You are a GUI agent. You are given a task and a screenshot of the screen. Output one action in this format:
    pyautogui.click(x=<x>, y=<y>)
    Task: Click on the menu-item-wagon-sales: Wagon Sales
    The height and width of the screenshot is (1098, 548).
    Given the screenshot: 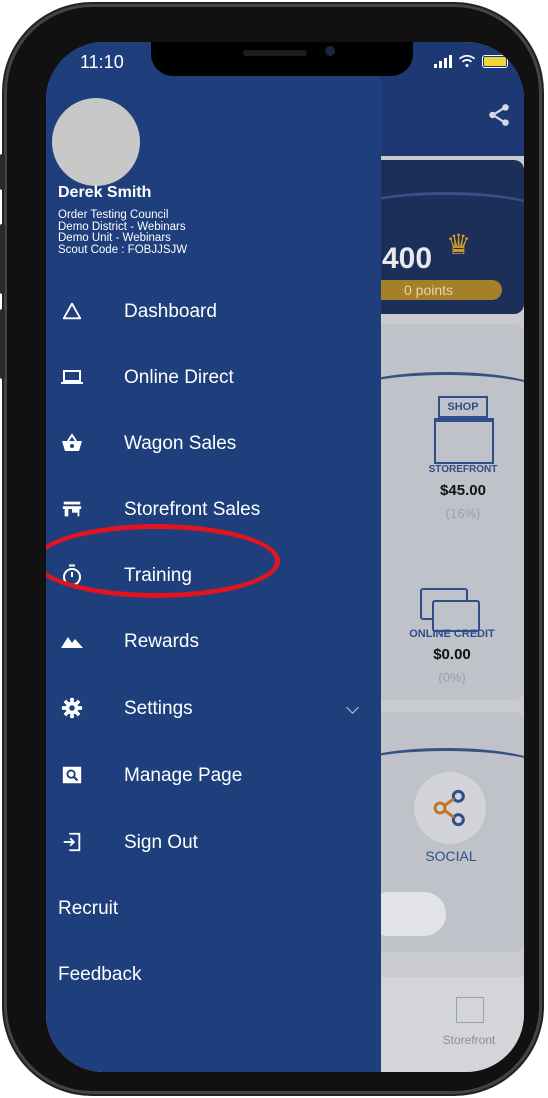 What is the action you would take?
    pyautogui.click(x=213, y=444)
    